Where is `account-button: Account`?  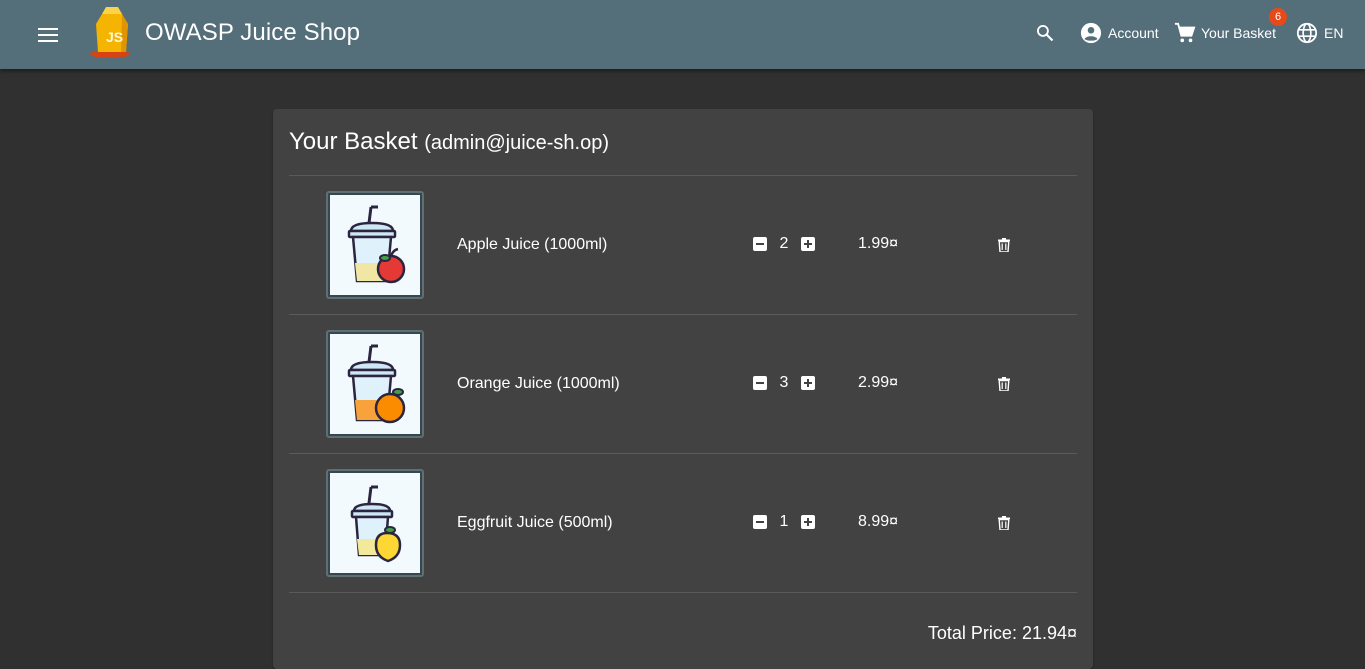 account-button: Account is located at coordinates (1119, 33).